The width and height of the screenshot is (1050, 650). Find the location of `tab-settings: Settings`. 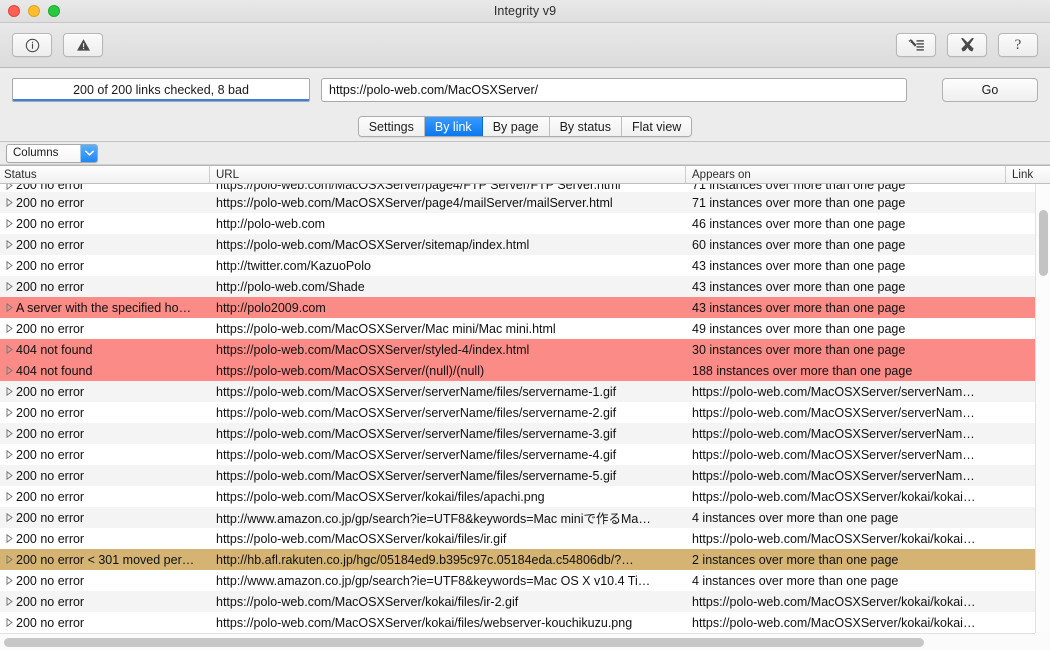

tab-settings: Settings is located at coordinates (391, 126).